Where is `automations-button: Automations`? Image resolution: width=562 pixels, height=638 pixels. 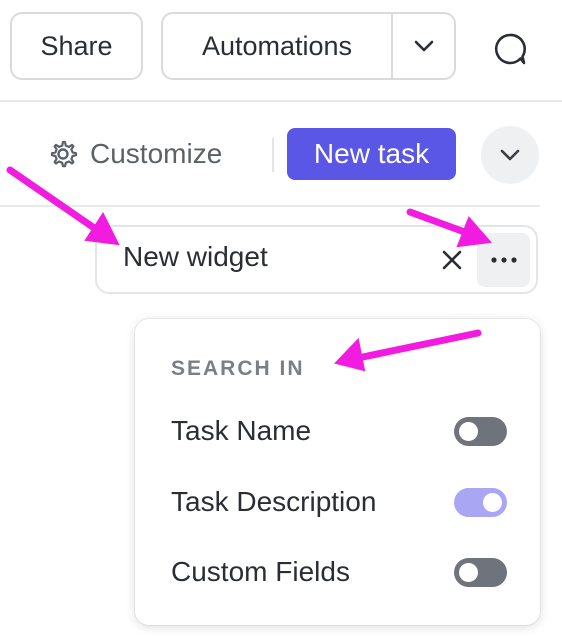 automations-button: Automations is located at coordinates (277, 46).